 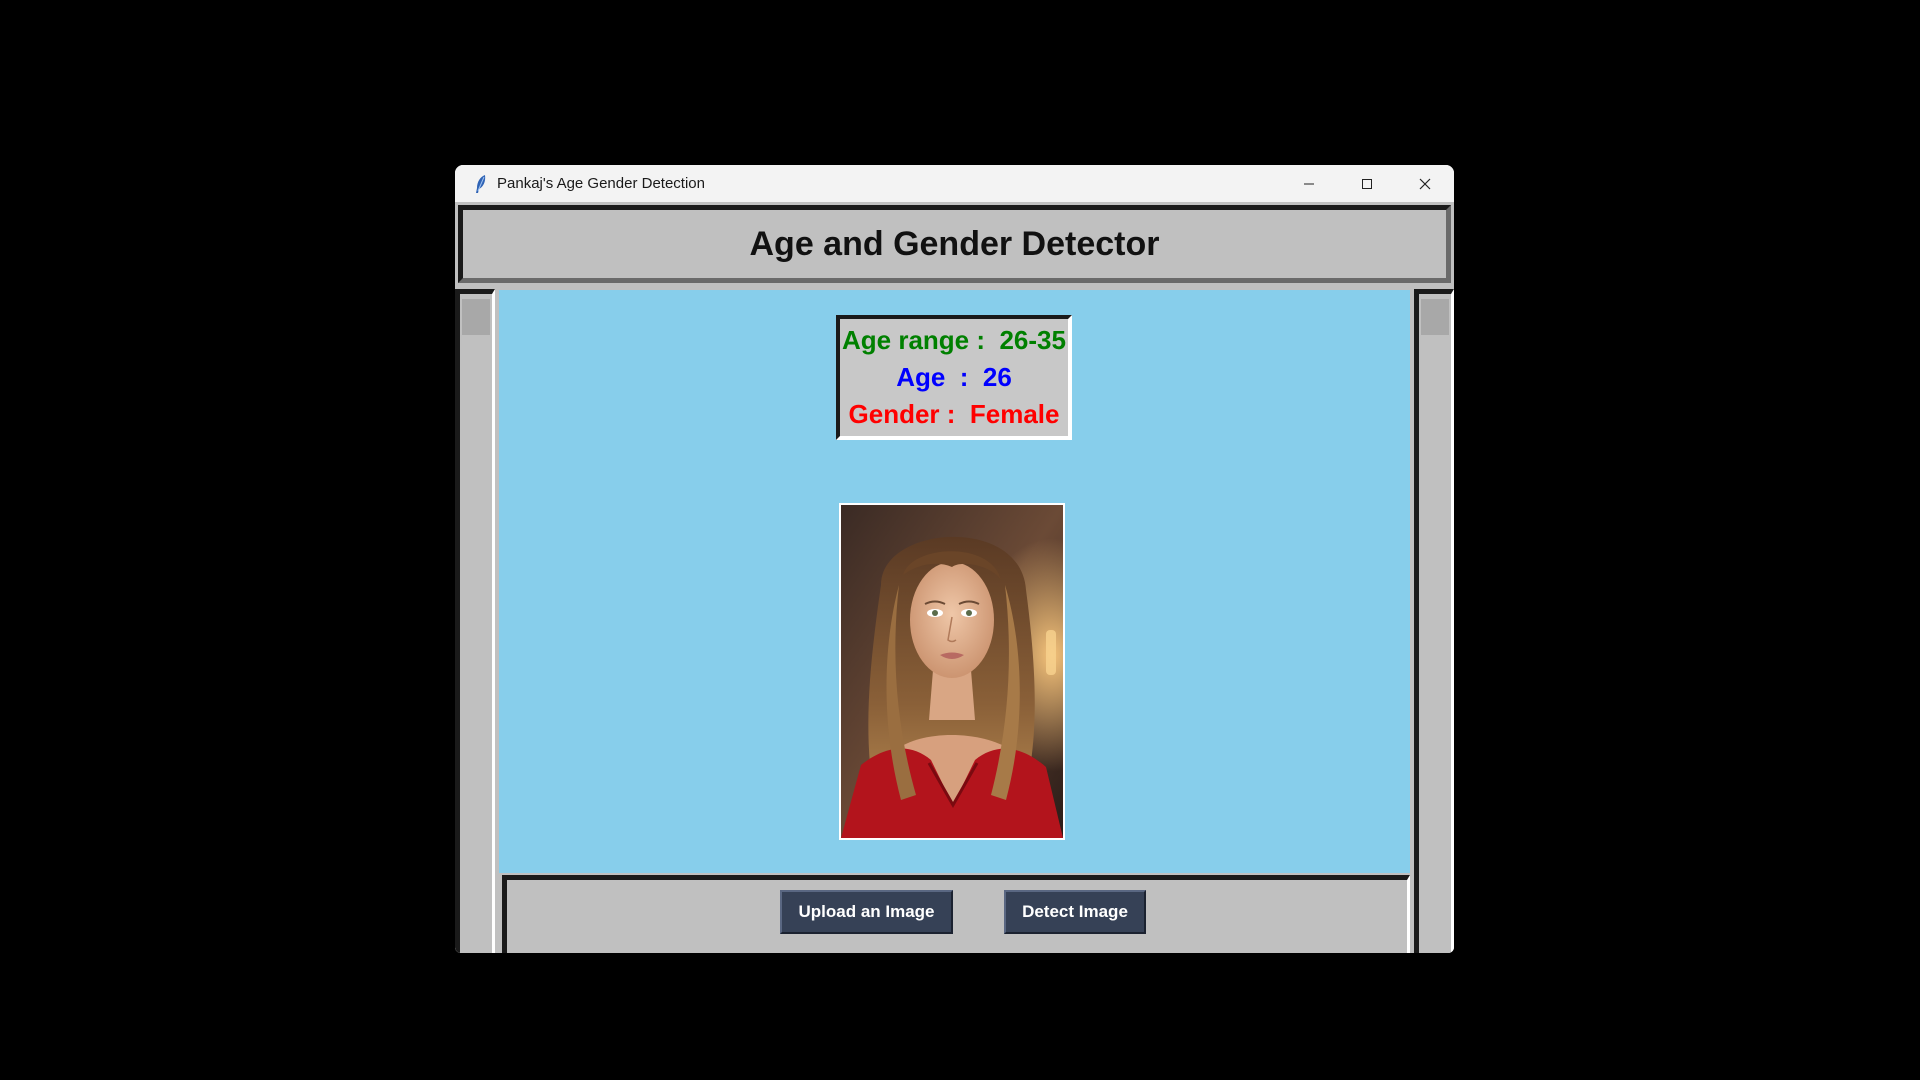 I want to click on maximize-icon, so click(x=1367, y=183).